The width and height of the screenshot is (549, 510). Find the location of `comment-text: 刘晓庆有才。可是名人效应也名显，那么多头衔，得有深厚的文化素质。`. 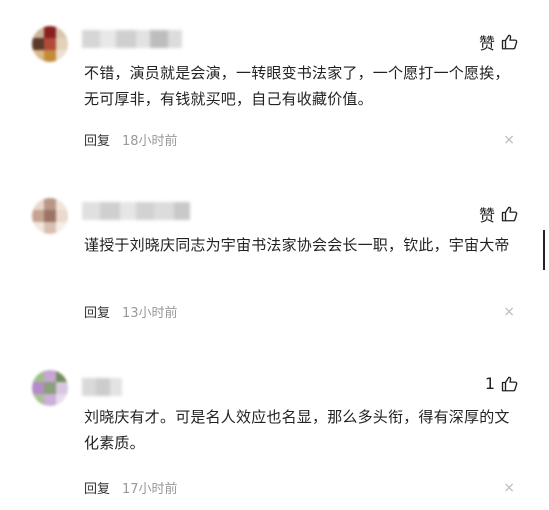

comment-text: 刘晓庆有才。可是名人效应也名显，那么多头衔，得有深厚的文化素质。 is located at coordinates (297, 430).